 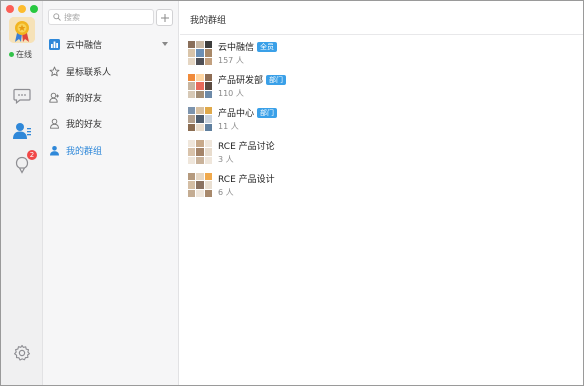 I want to click on group-name: 产品研发部, so click(x=241, y=81).